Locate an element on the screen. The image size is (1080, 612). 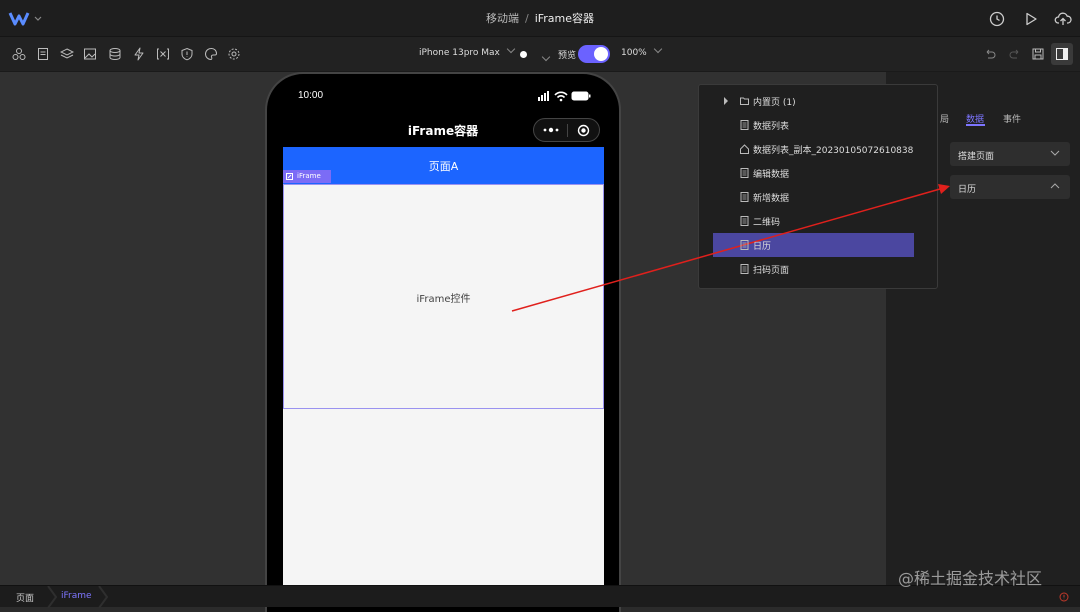
device-select-value: iPhone 13pro Max is located at coordinates (459, 53).